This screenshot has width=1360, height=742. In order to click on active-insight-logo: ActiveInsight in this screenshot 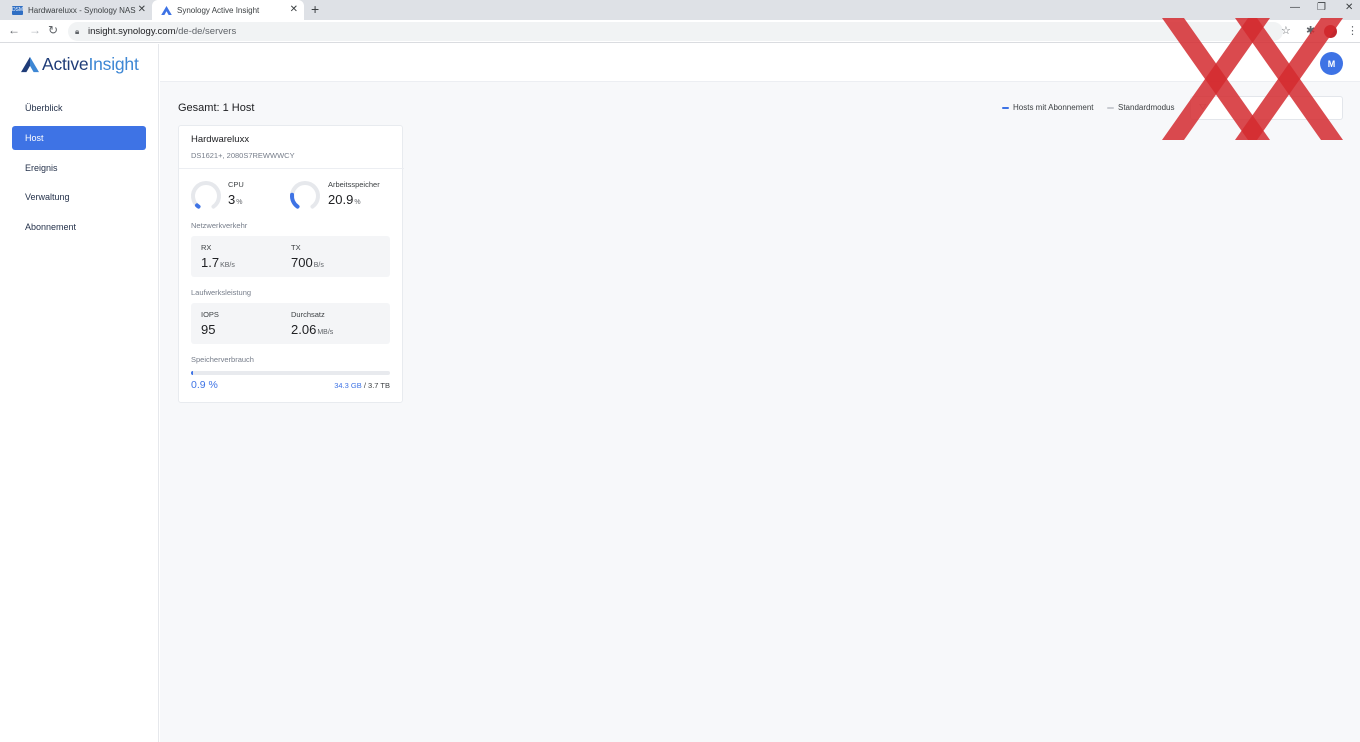, I will do `click(80, 64)`.